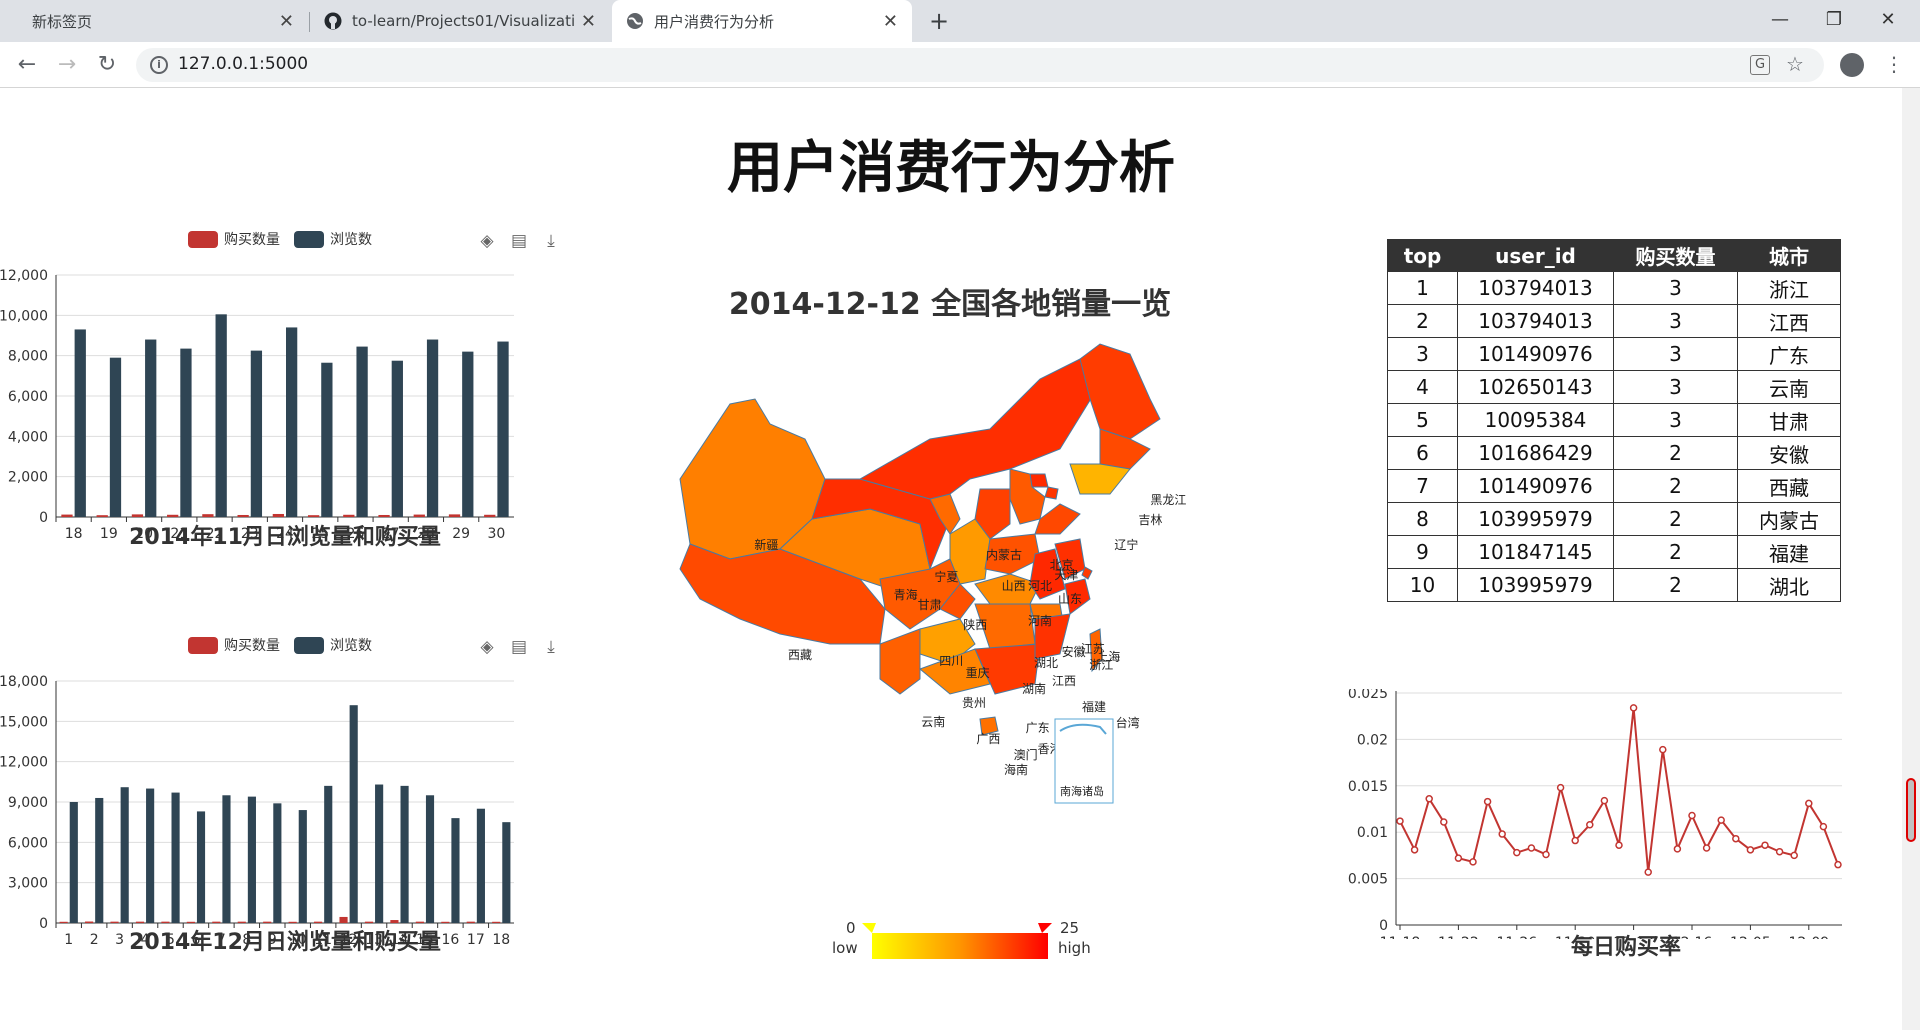  Describe the element at coordinates (1422, 486) in the screenshot. I see `table-cell: 7` at that location.